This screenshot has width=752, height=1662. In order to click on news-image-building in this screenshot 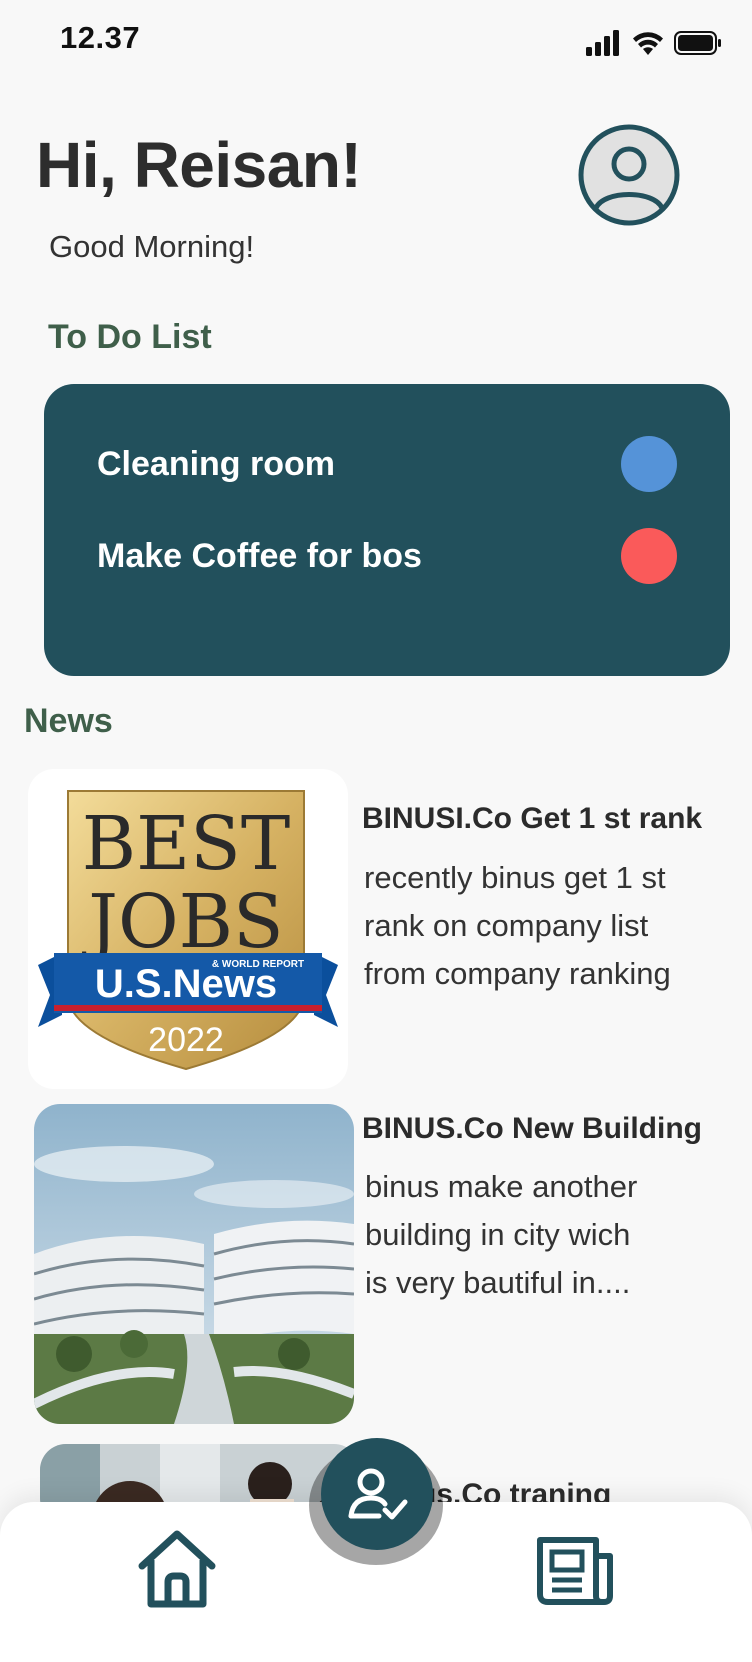, I will do `click(194, 1264)`.